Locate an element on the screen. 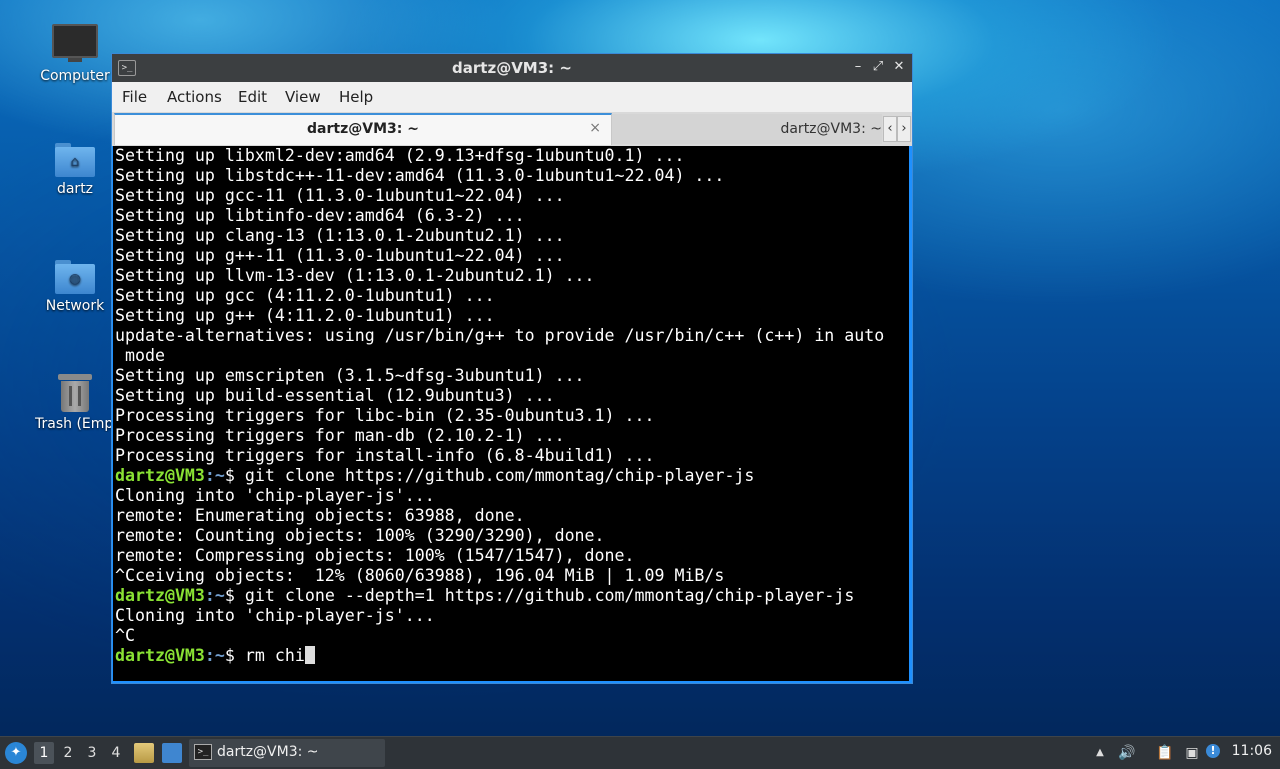 The height and width of the screenshot is (769, 1280). desktop-icon-label: Trash (Empty) is located at coordinates (75, 424).